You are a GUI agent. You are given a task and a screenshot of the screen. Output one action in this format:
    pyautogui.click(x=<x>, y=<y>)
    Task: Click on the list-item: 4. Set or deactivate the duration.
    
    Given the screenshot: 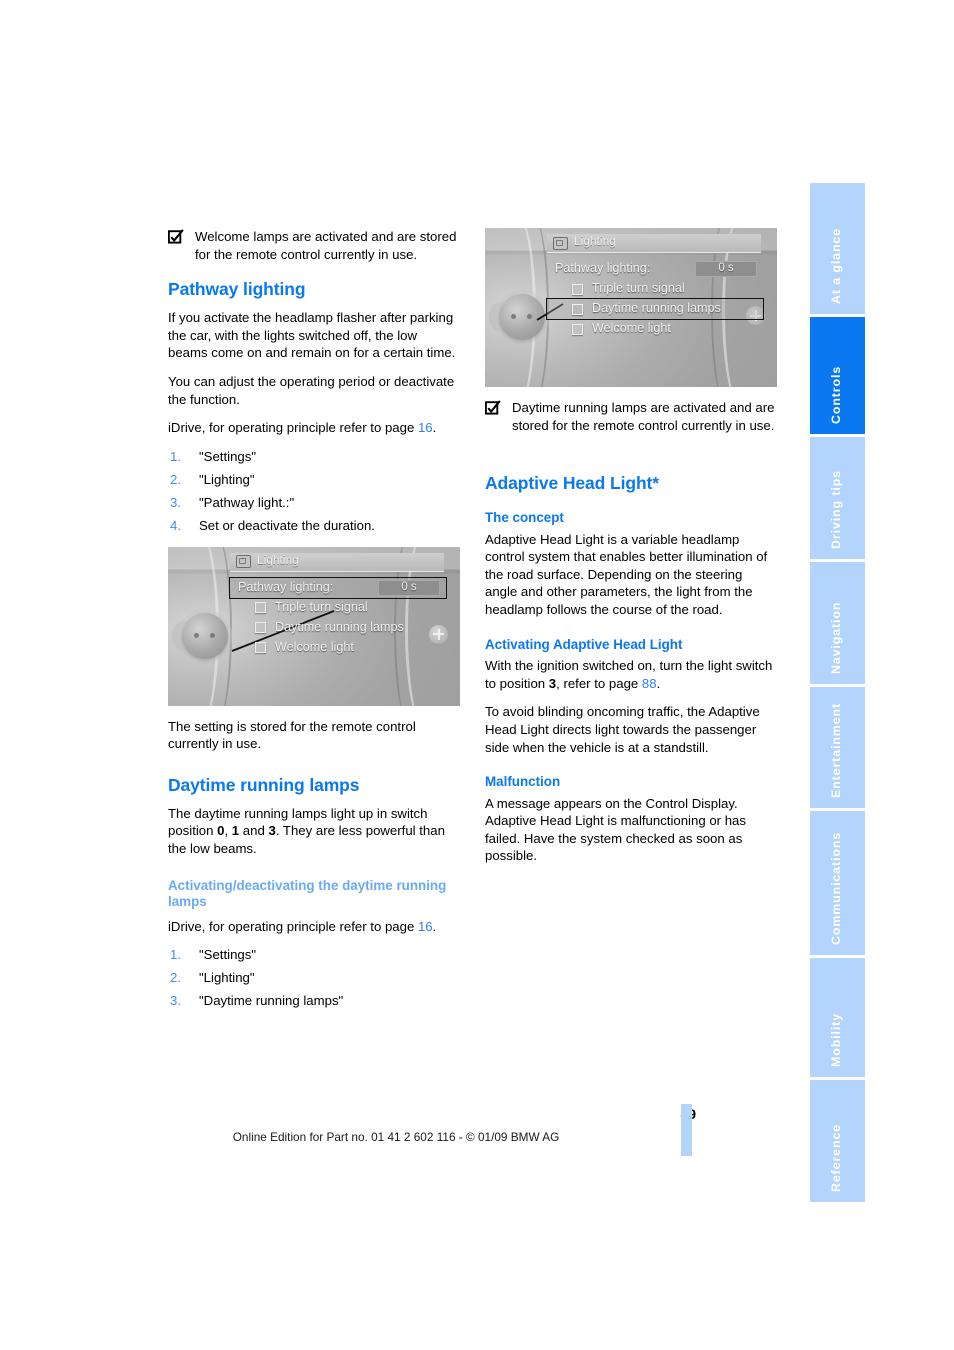 What is the action you would take?
    pyautogui.click(x=314, y=526)
    